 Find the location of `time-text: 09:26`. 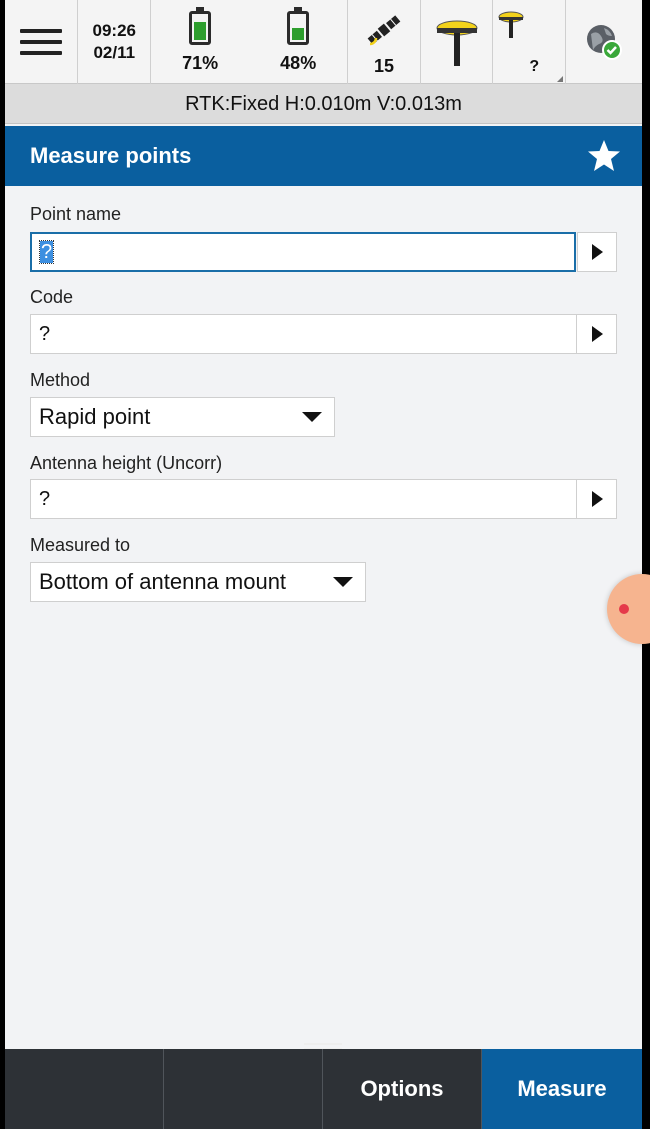

time-text: 09:26 is located at coordinates (114, 30).